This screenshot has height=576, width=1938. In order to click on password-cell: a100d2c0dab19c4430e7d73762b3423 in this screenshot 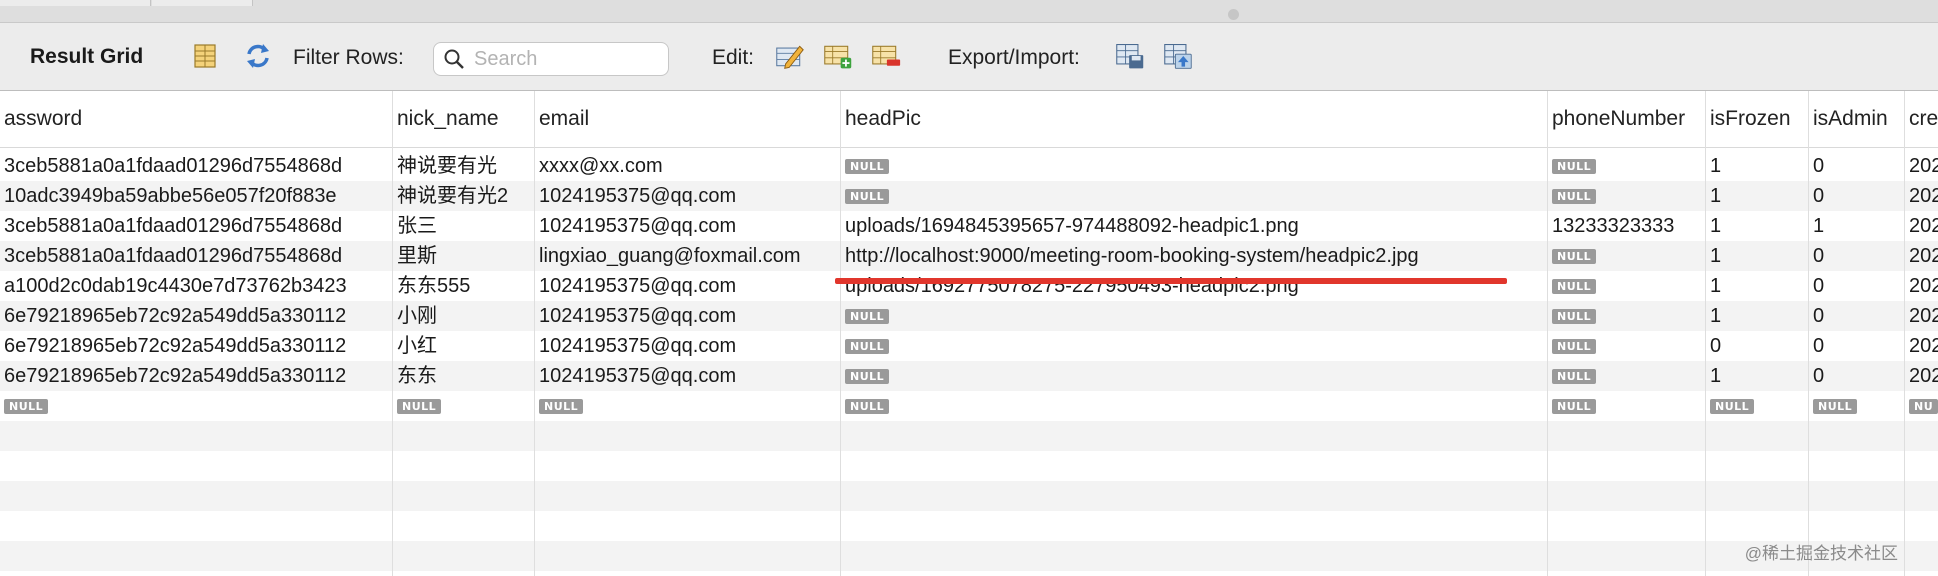, I will do `click(196, 286)`.